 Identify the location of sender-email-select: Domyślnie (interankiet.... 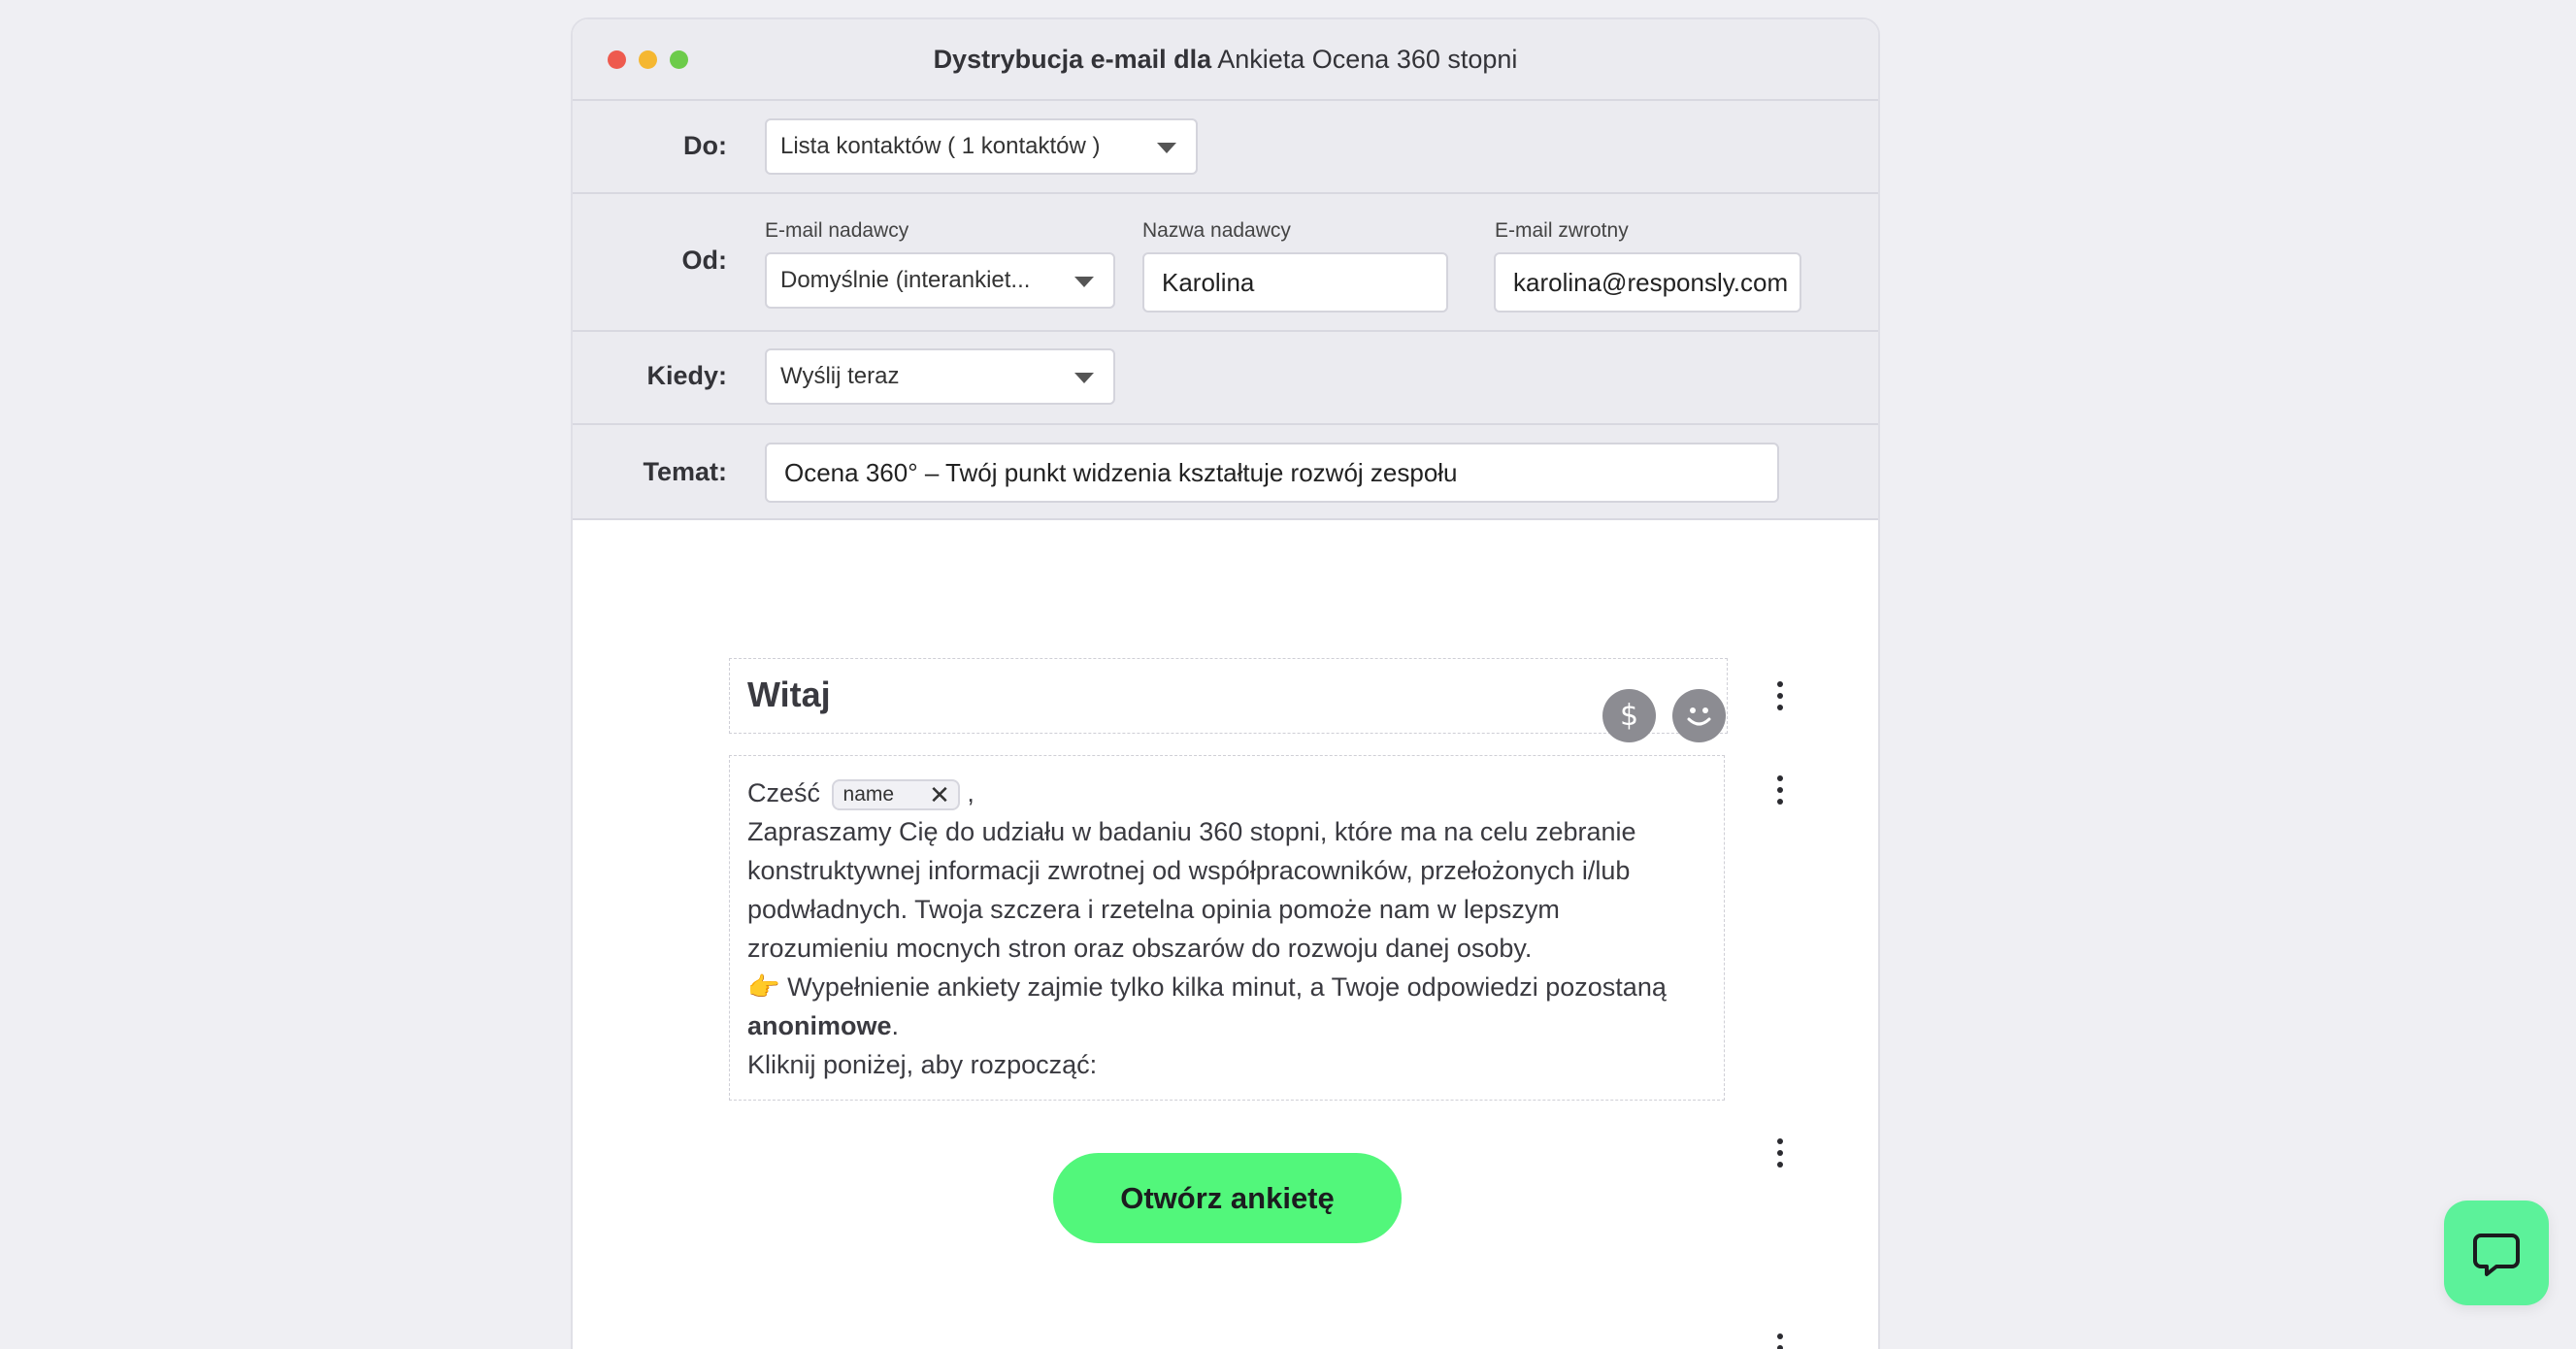
(940, 281).